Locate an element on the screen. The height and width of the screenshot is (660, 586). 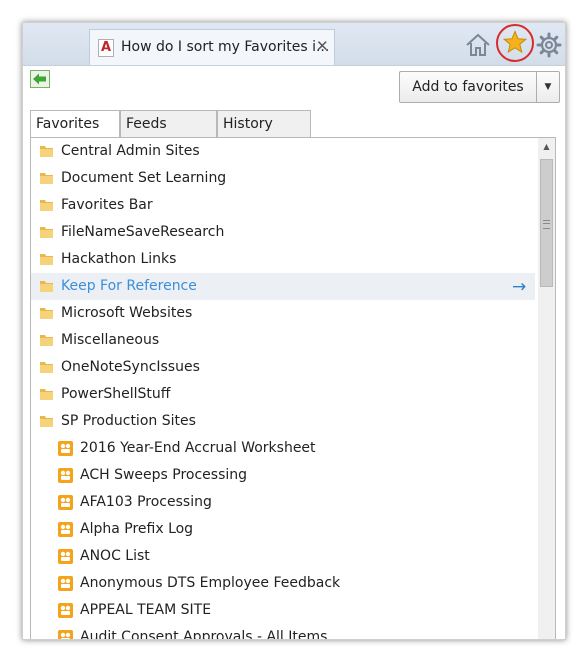
folder-item: Central Admin Sites is located at coordinates (283, 151).